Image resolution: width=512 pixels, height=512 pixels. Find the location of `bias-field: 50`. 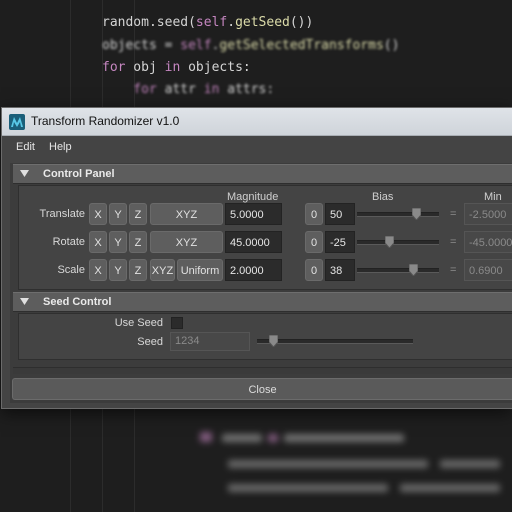

bias-field: 50 is located at coordinates (340, 214).